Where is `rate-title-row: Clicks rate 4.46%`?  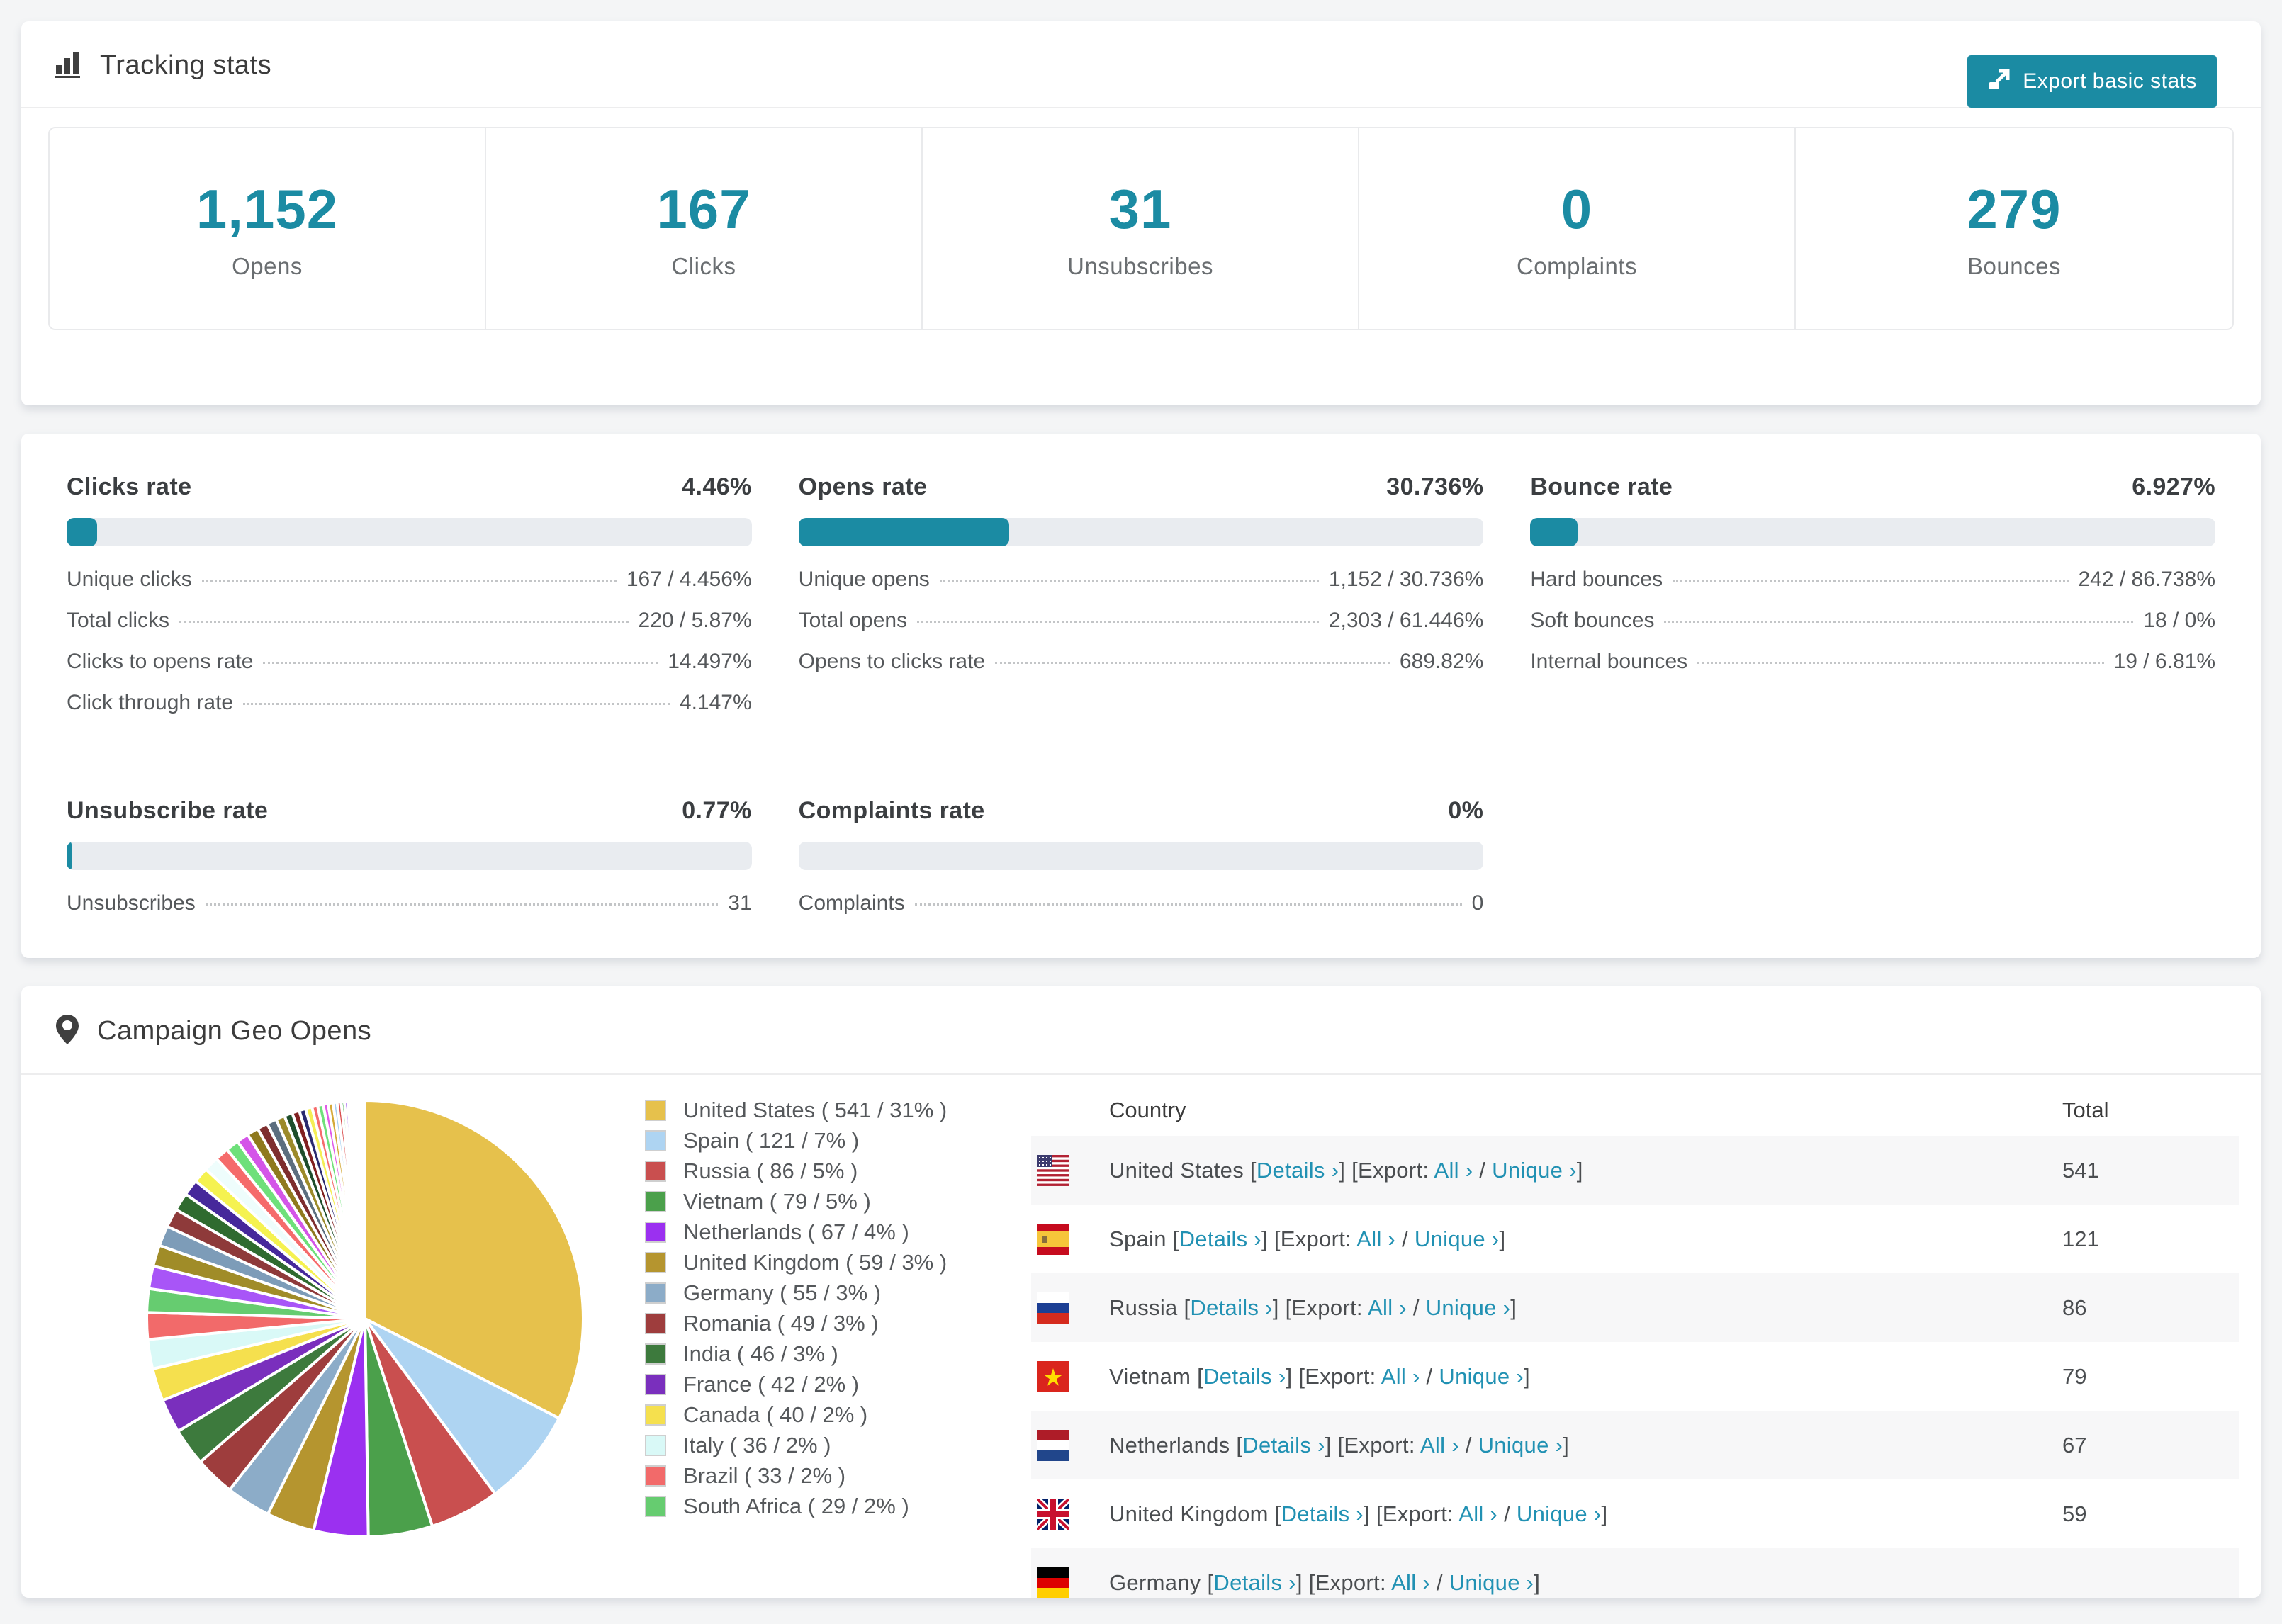 rate-title-row: Clicks rate 4.46% is located at coordinates (409, 487).